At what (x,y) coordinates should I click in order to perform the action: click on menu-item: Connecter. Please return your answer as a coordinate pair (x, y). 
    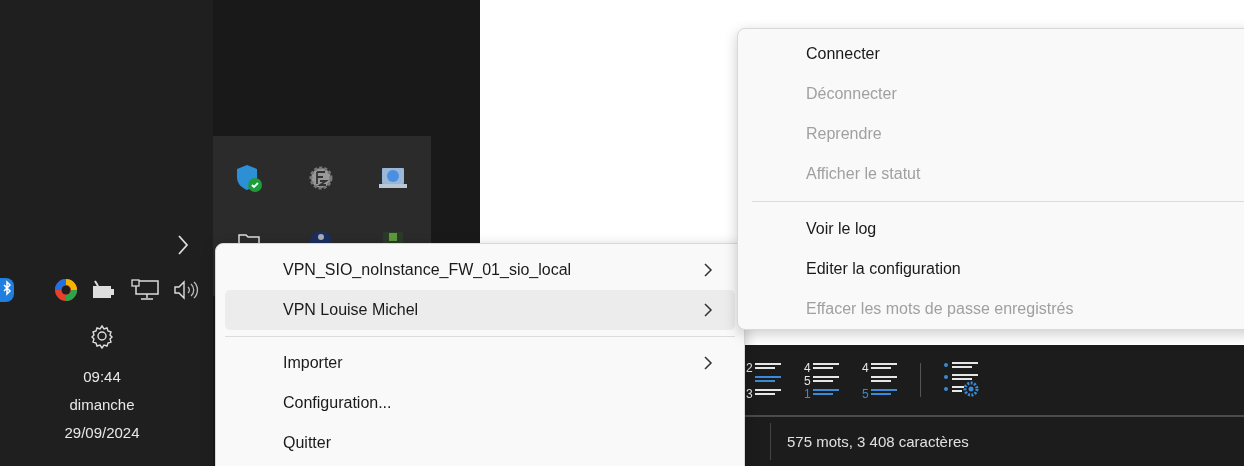
    Looking at the image, I should click on (994, 54).